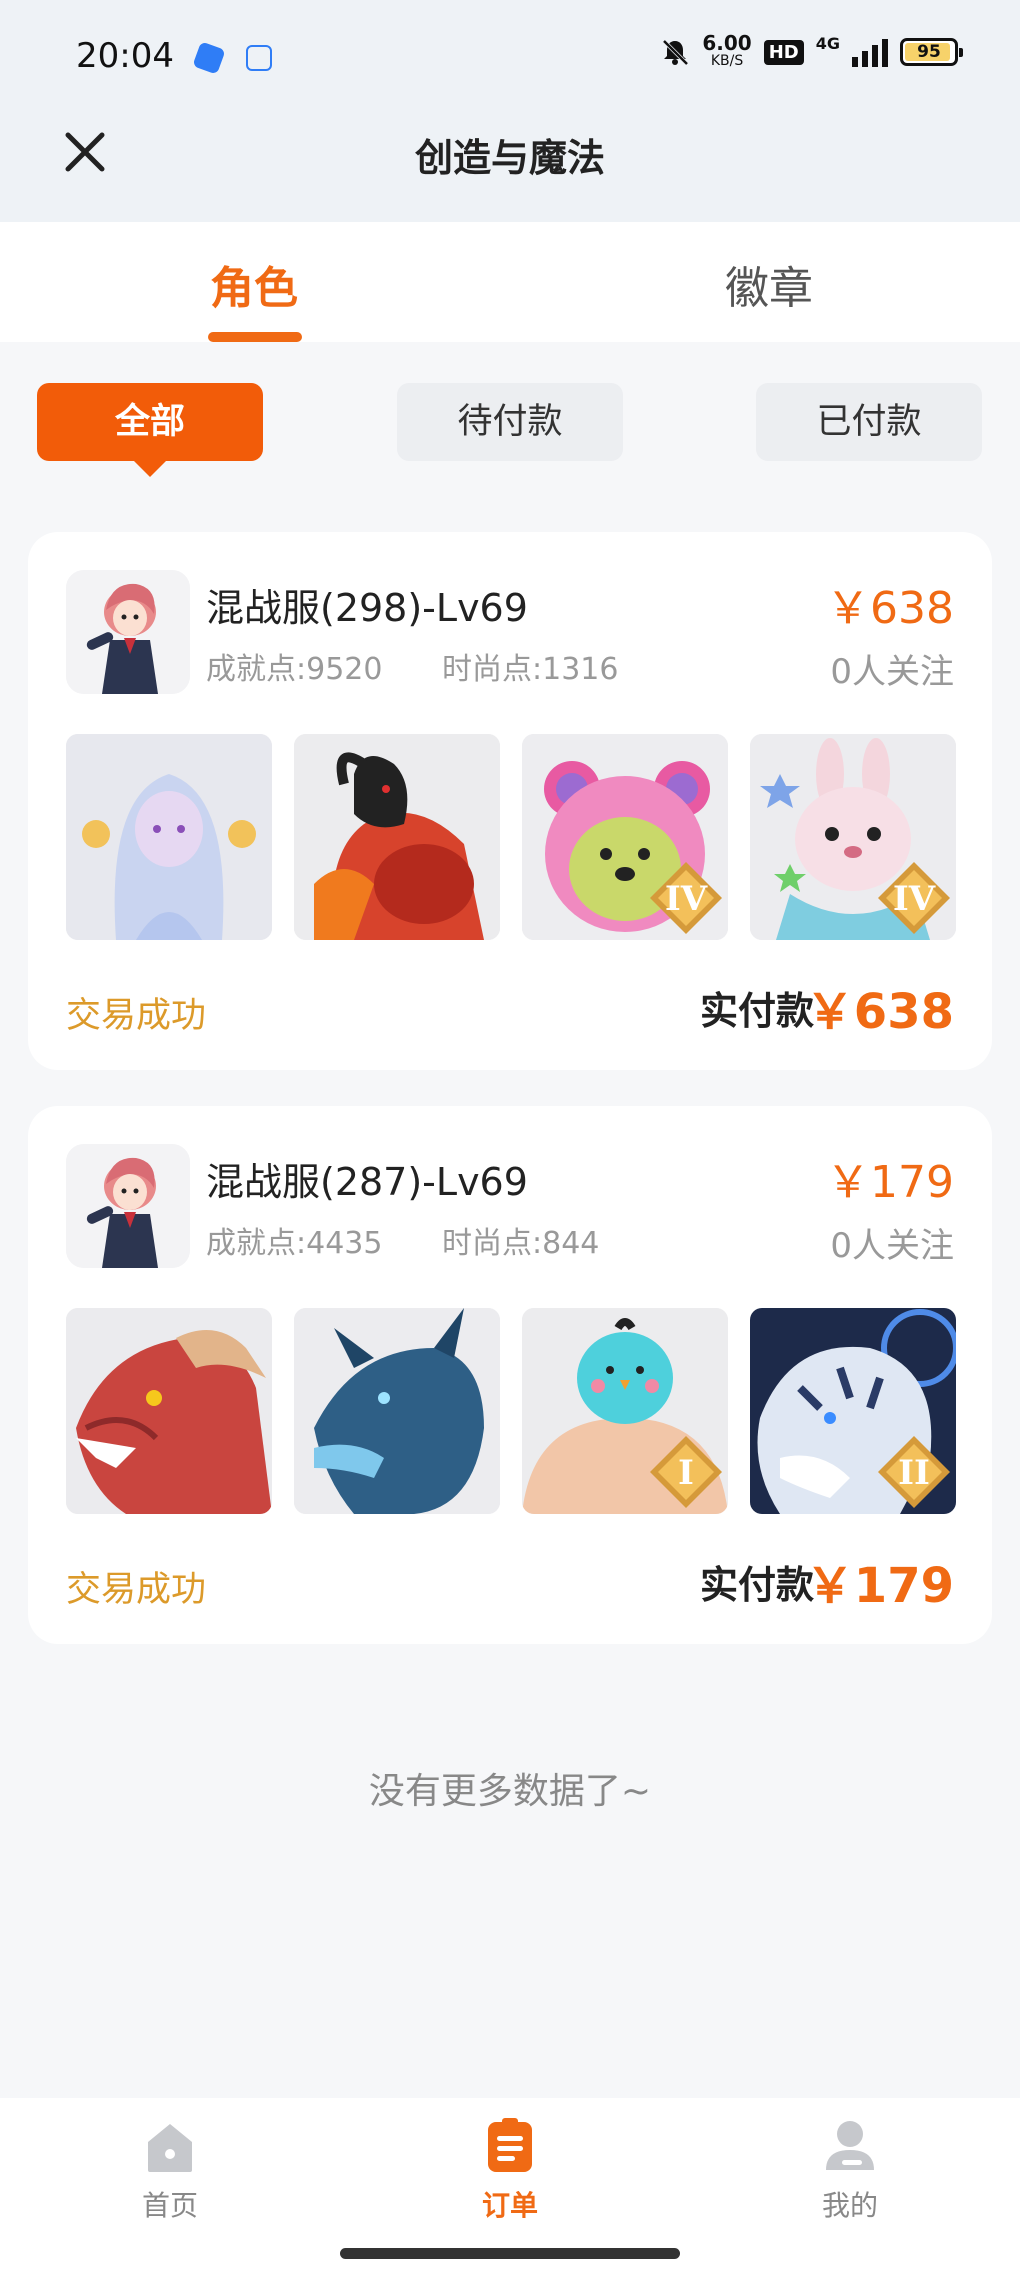 Image resolution: width=1020 pixels, height=2278 pixels. What do you see at coordinates (879, 1586) in the screenshot?
I see `paid-amount: ￥179` at bounding box center [879, 1586].